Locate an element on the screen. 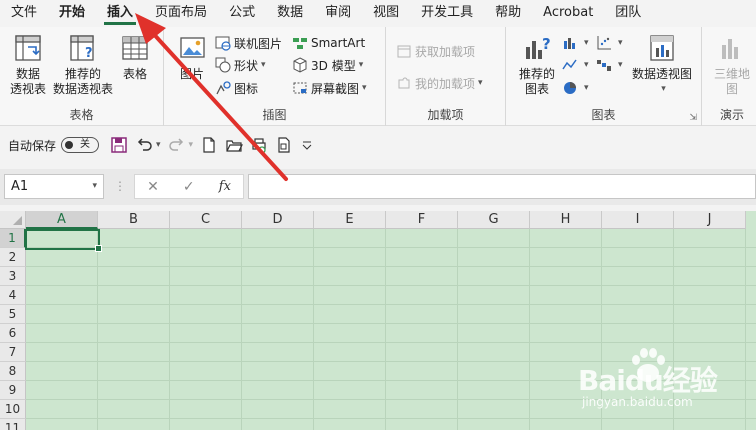 The image size is (756, 430). undo-button: ▾ is located at coordinates (148, 145).